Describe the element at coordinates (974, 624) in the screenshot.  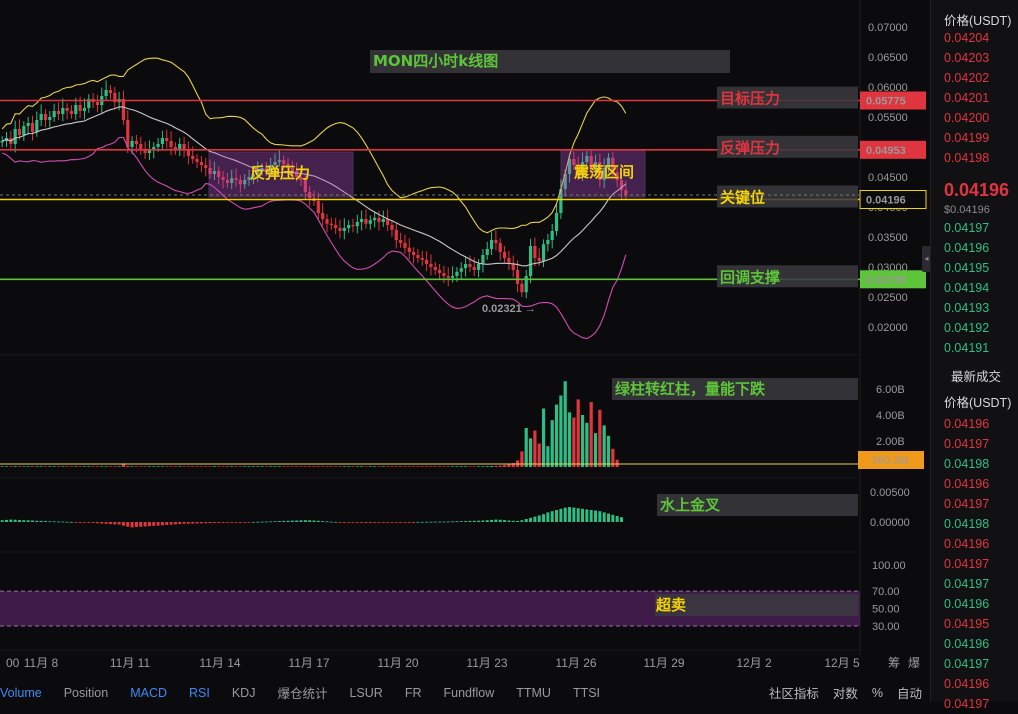
I see `trade-row: 0.04195` at that location.